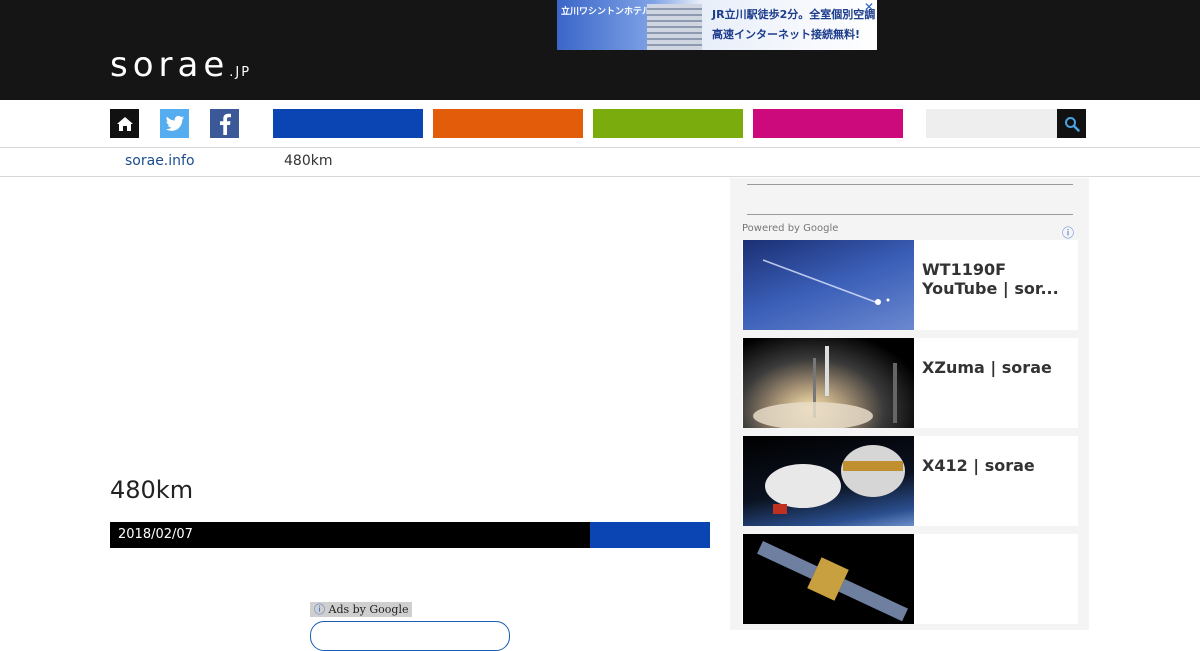 This screenshot has width=1200, height=651. What do you see at coordinates (348, 123) in the screenshot?
I see `category-news-button` at bounding box center [348, 123].